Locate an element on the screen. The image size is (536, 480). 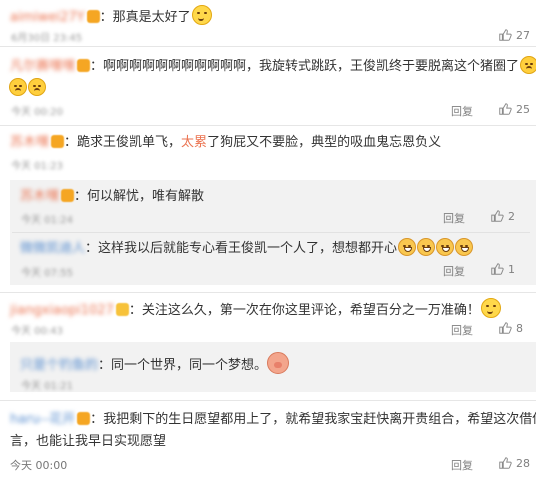
comment-time: 今天 00:20 is located at coordinates (37, 112).